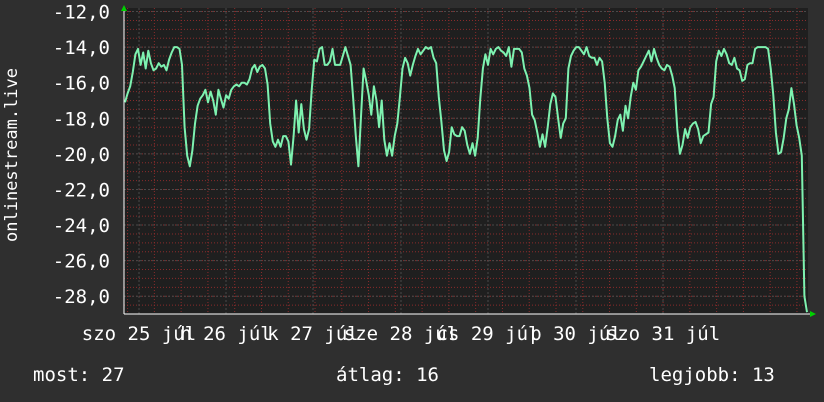 The width and height of the screenshot is (824, 402). What do you see at coordinates (226, 334) in the screenshot?
I see `x-tick-label: h 26 júl` at bounding box center [226, 334].